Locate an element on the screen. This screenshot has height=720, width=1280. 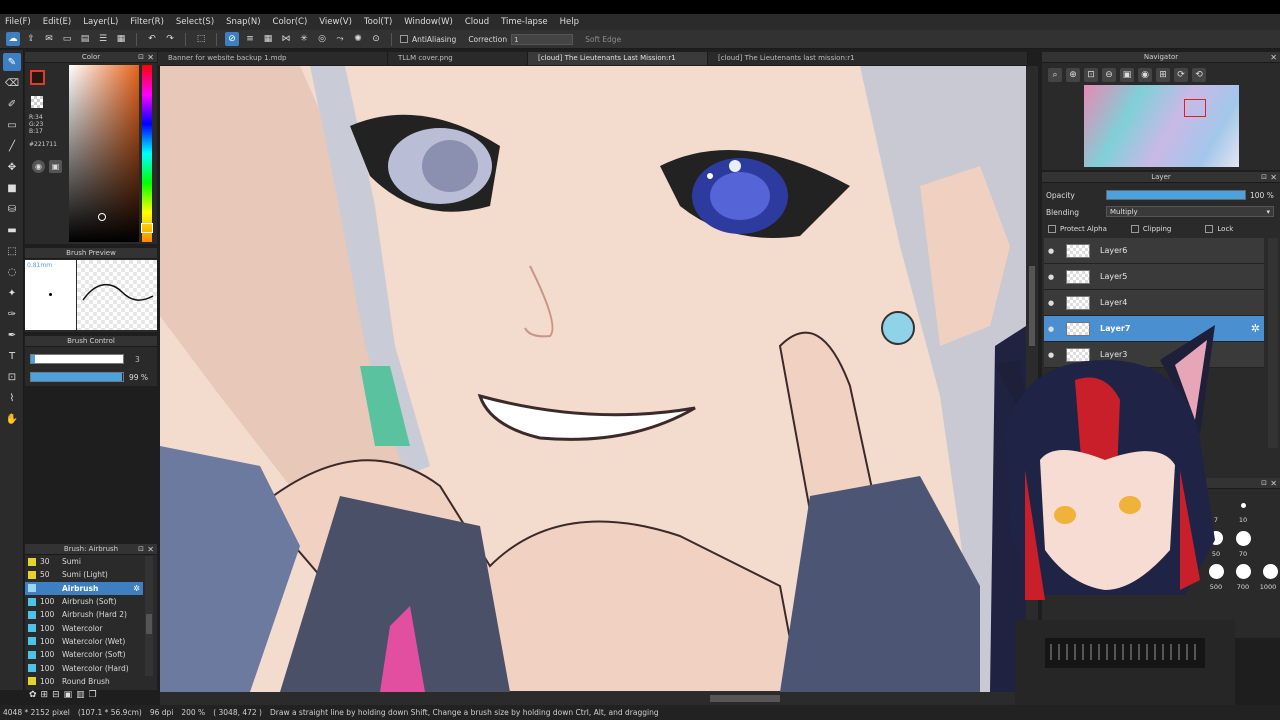
menu-view: View(V) is located at coordinates (335, 22).